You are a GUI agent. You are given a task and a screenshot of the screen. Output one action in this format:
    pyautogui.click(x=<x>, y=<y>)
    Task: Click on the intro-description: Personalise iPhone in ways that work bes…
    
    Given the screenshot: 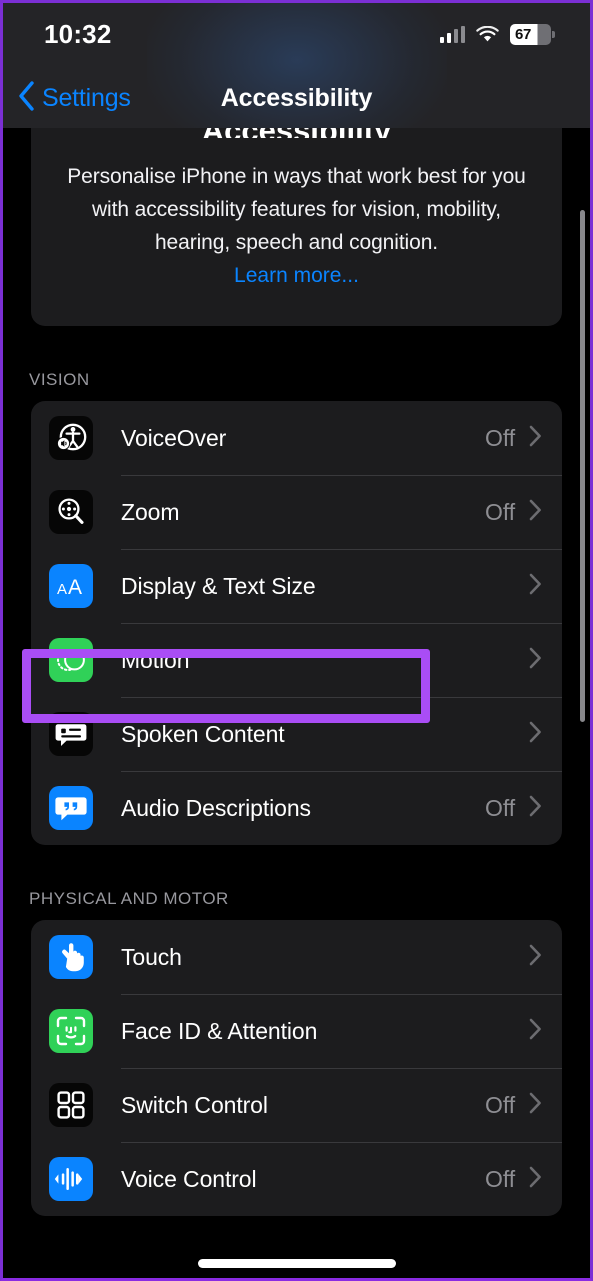 What is the action you would take?
    pyautogui.click(x=296, y=209)
    